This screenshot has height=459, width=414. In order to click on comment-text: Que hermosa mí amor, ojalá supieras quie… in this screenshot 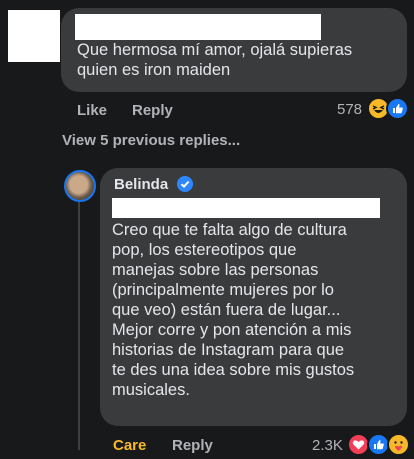, I will do `click(215, 60)`.